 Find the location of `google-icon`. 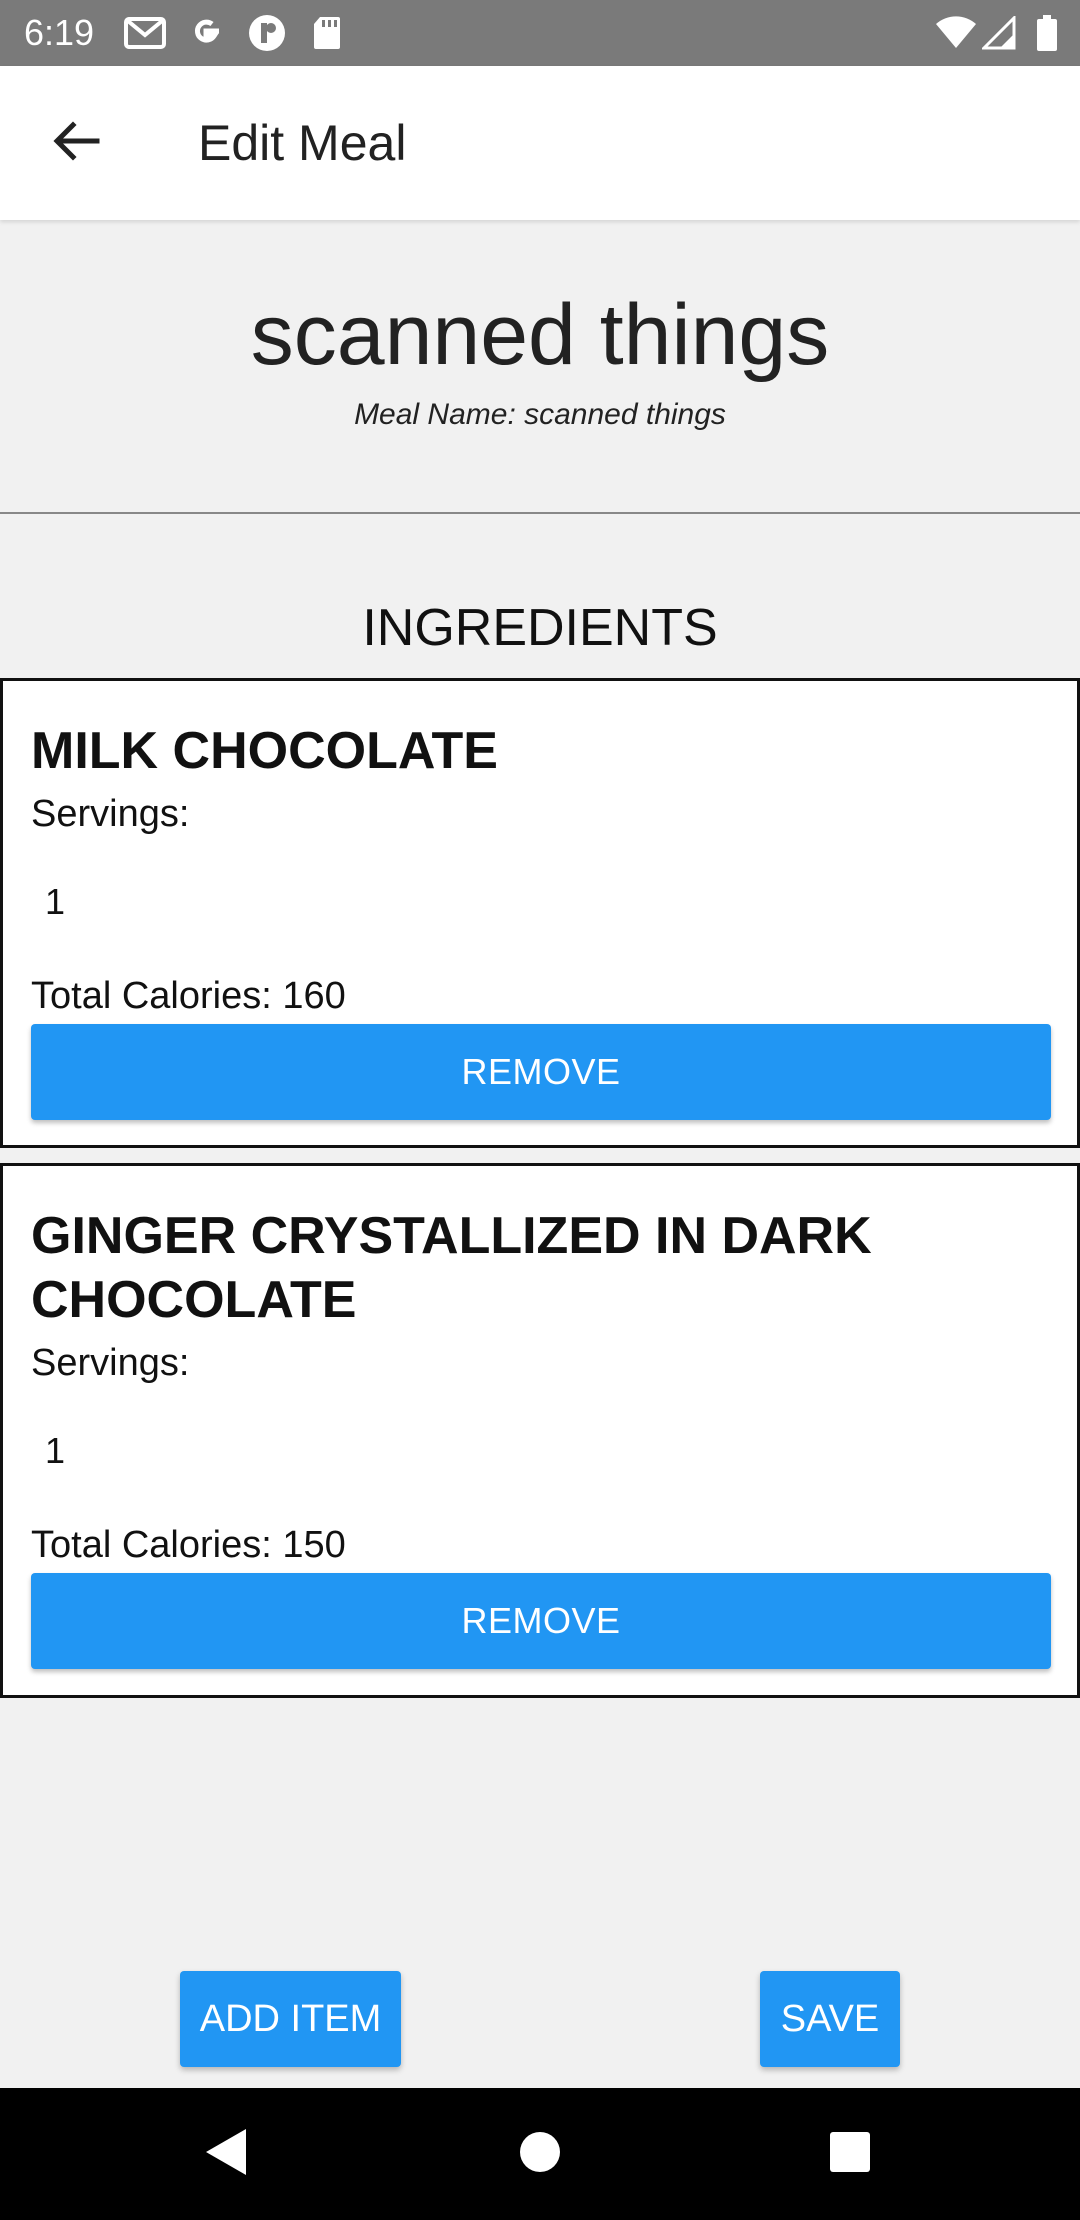

google-icon is located at coordinates (206, 33).